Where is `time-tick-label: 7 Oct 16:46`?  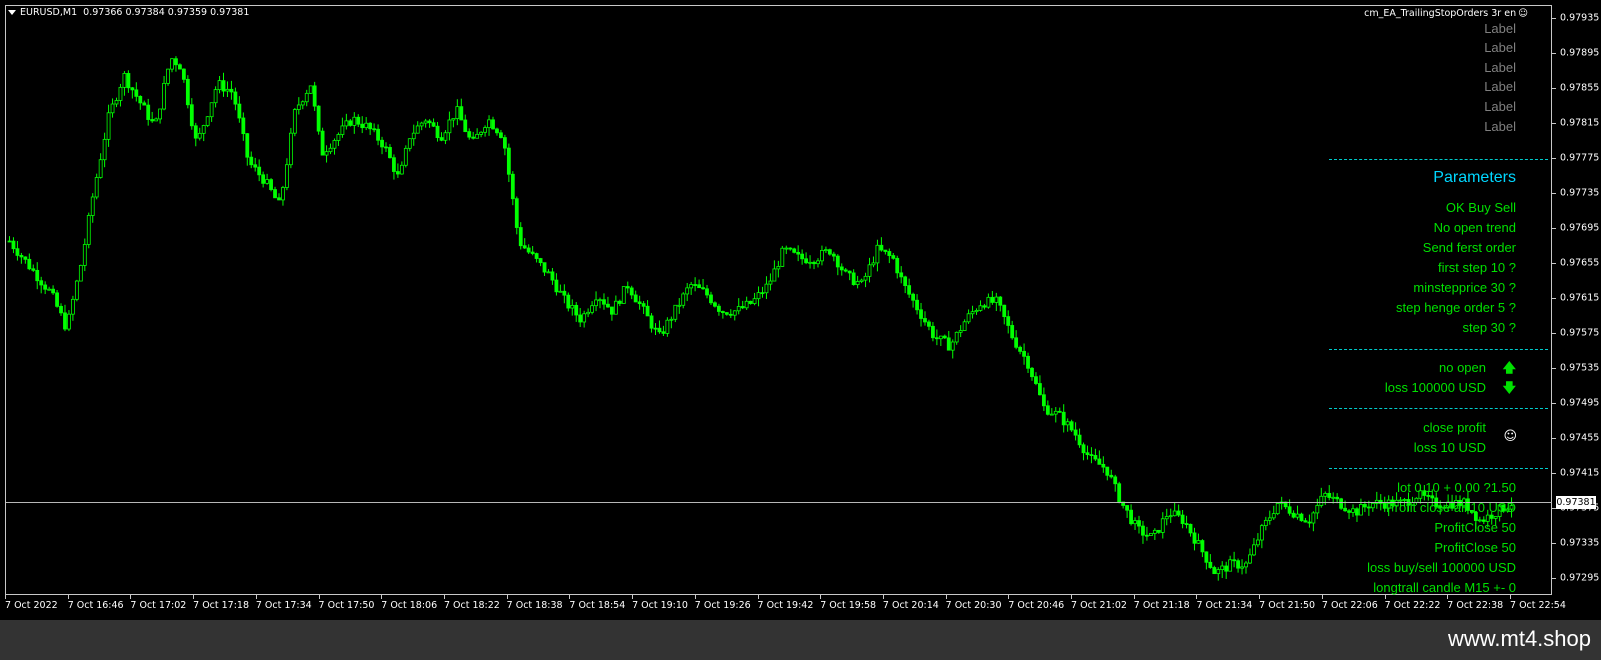 time-tick-label: 7 Oct 16:46 is located at coordinates (95, 605).